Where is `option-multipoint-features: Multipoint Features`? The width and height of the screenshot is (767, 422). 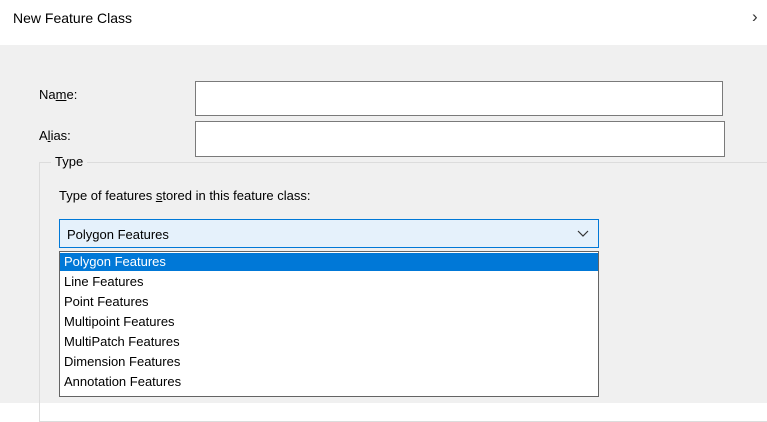
option-multipoint-features: Multipoint Features is located at coordinates (329, 322).